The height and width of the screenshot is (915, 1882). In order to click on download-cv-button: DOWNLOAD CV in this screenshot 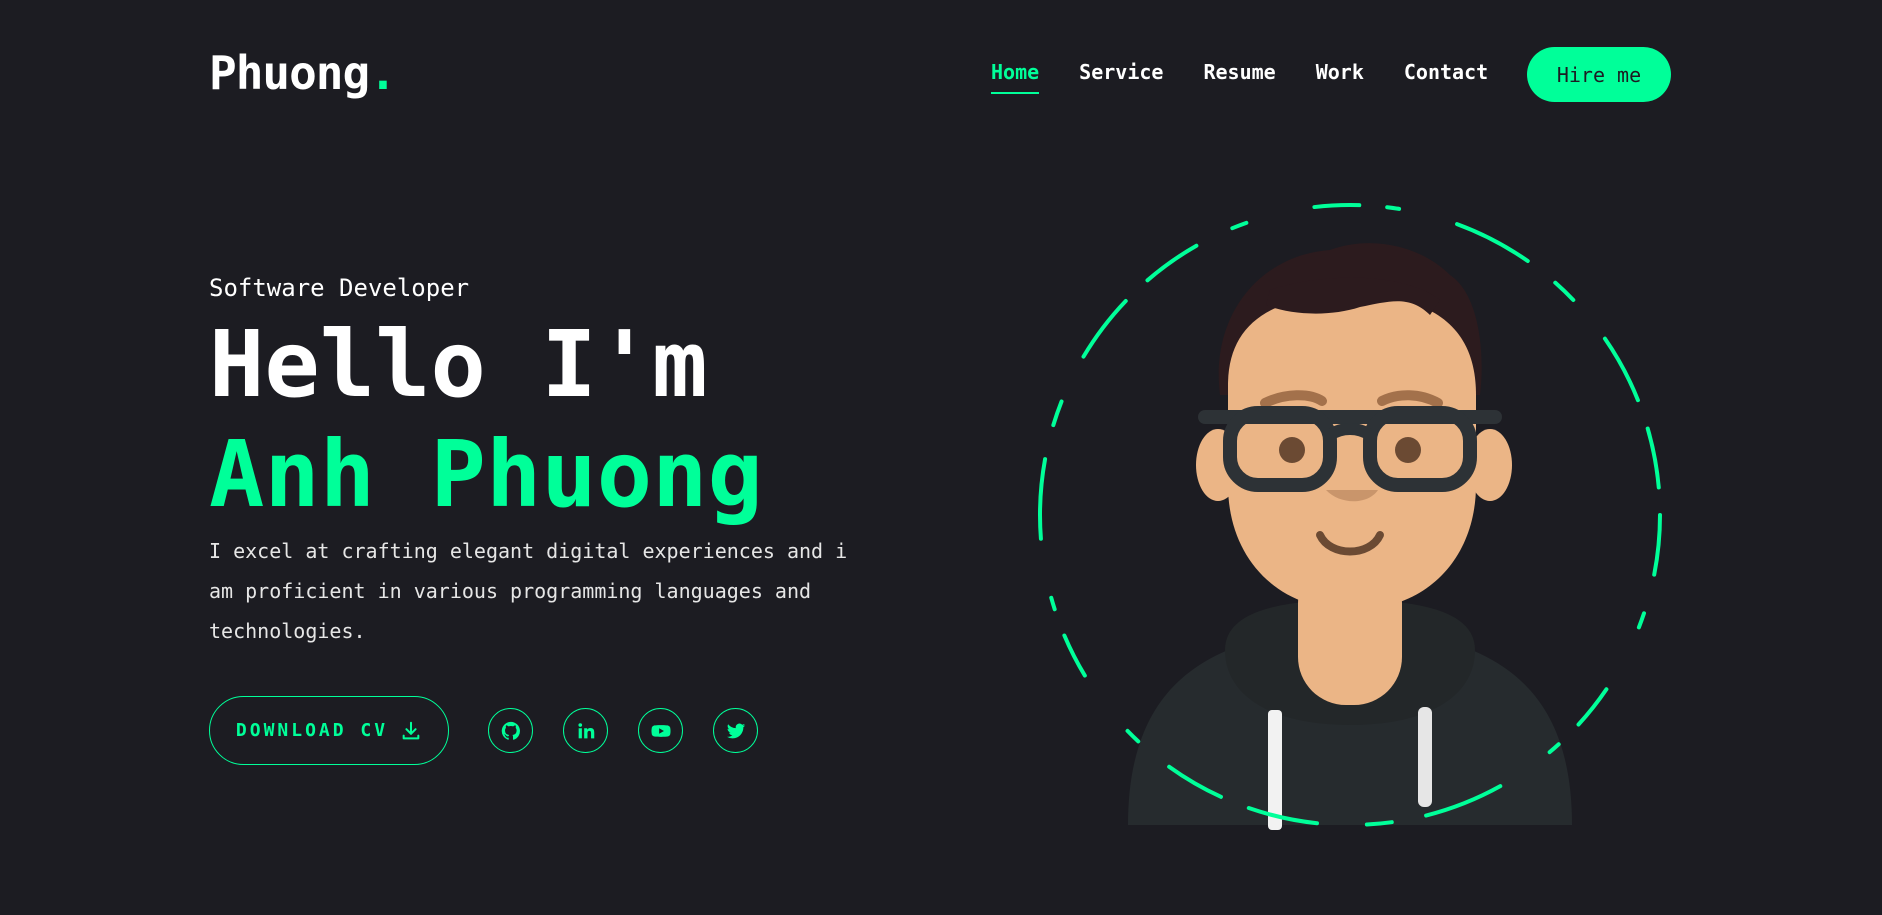, I will do `click(329, 730)`.